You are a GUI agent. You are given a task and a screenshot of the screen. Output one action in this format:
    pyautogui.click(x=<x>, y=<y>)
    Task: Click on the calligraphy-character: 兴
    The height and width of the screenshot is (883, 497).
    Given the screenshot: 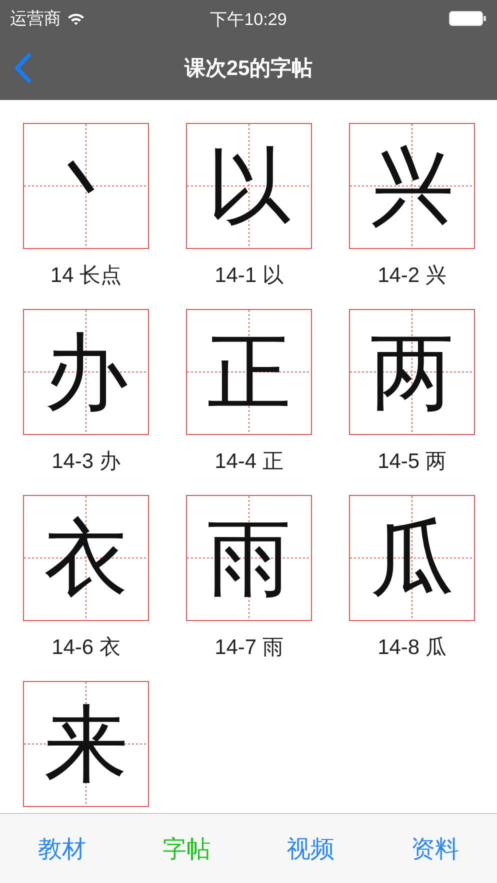 What is the action you would take?
    pyautogui.click(x=412, y=186)
    